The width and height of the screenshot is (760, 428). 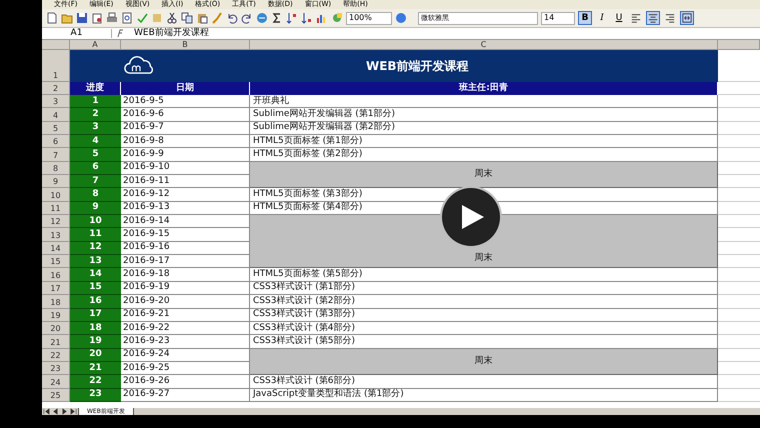 I want to click on topic-cell: Sublime网站开发编辑器 (第2部分), so click(x=484, y=129).